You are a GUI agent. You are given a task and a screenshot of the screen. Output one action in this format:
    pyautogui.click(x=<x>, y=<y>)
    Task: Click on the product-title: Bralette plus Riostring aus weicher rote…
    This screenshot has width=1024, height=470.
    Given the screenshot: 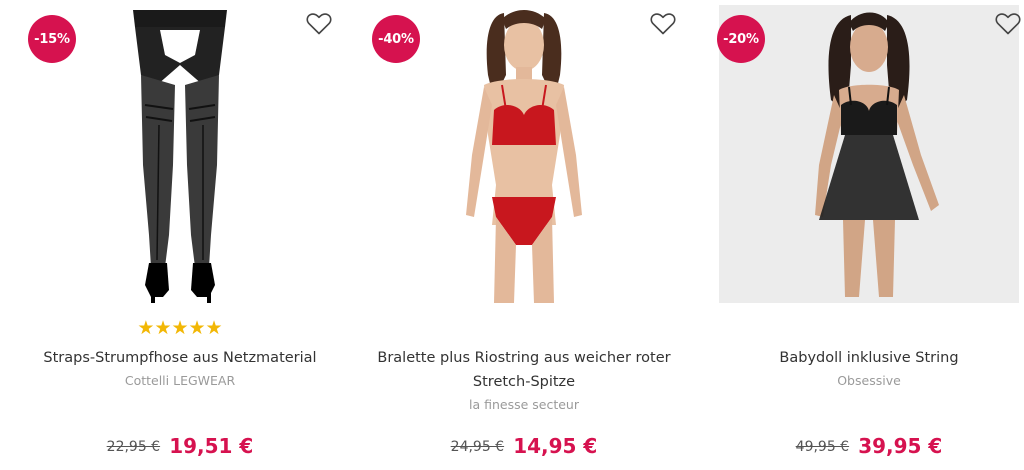 What is the action you would take?
    pyautogui.click(x=524, y=370)
    